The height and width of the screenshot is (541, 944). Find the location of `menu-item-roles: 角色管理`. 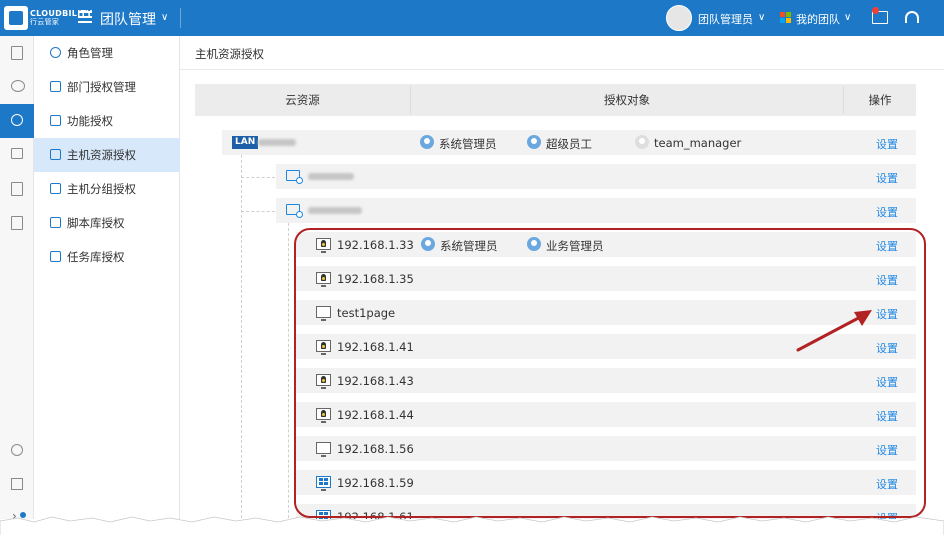

menu-item-roles: 角色管理 is located at coordinates (107, 53).